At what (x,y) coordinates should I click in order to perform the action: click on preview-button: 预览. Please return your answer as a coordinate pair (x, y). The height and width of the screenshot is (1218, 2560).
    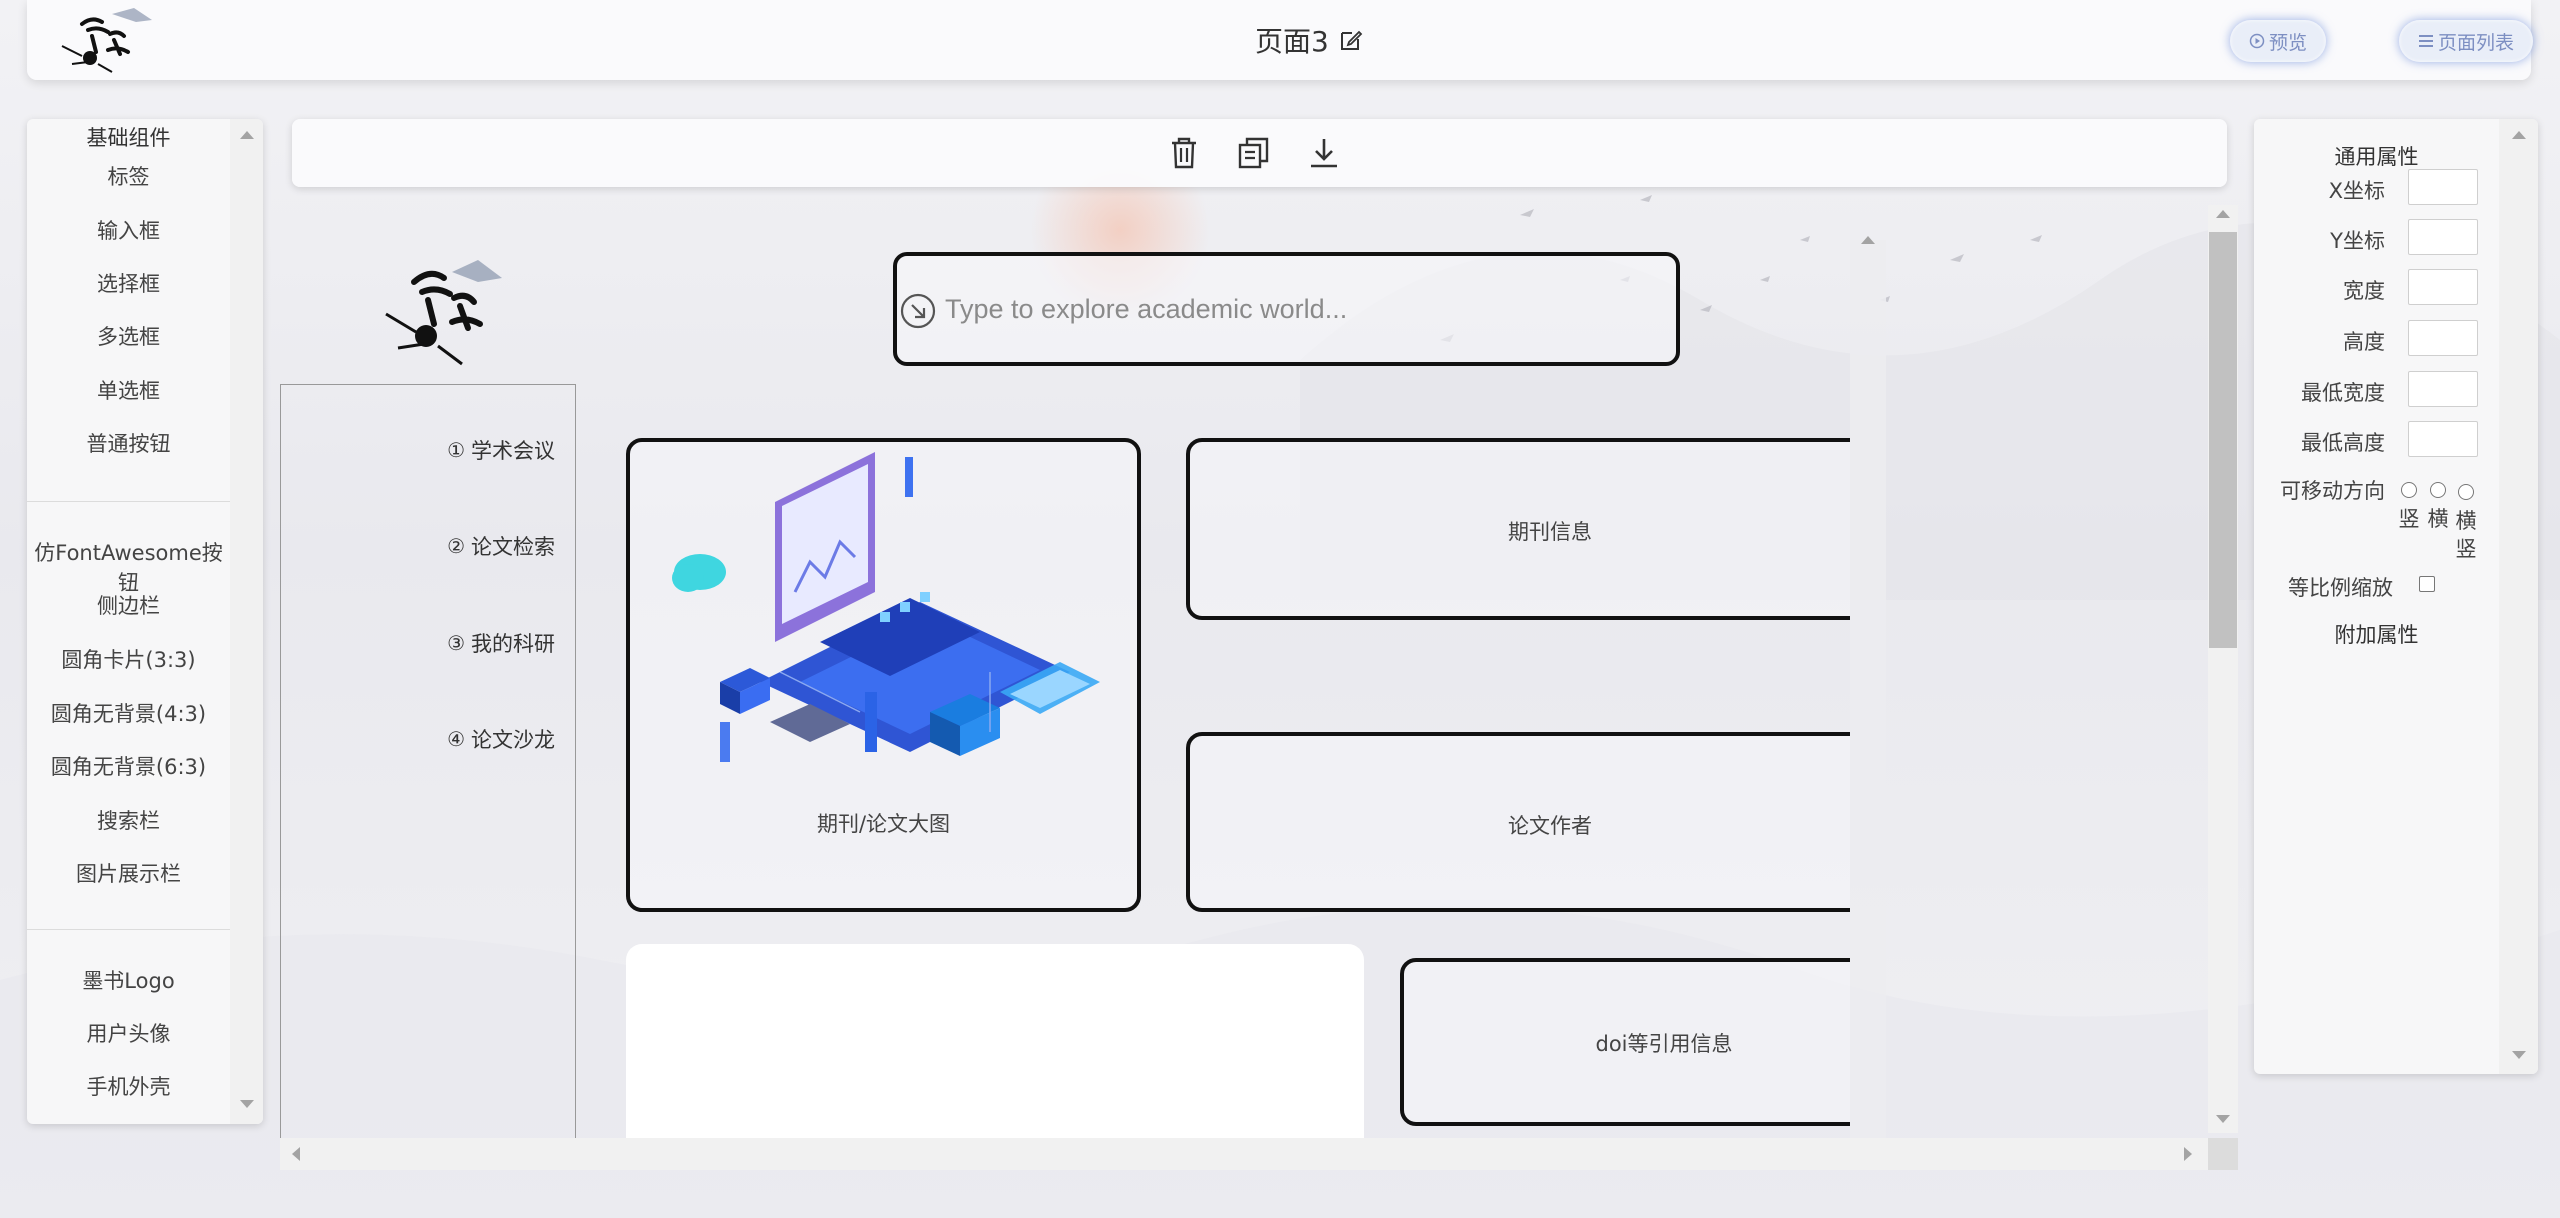
    Looking at the image, I should click on (2278, 41).